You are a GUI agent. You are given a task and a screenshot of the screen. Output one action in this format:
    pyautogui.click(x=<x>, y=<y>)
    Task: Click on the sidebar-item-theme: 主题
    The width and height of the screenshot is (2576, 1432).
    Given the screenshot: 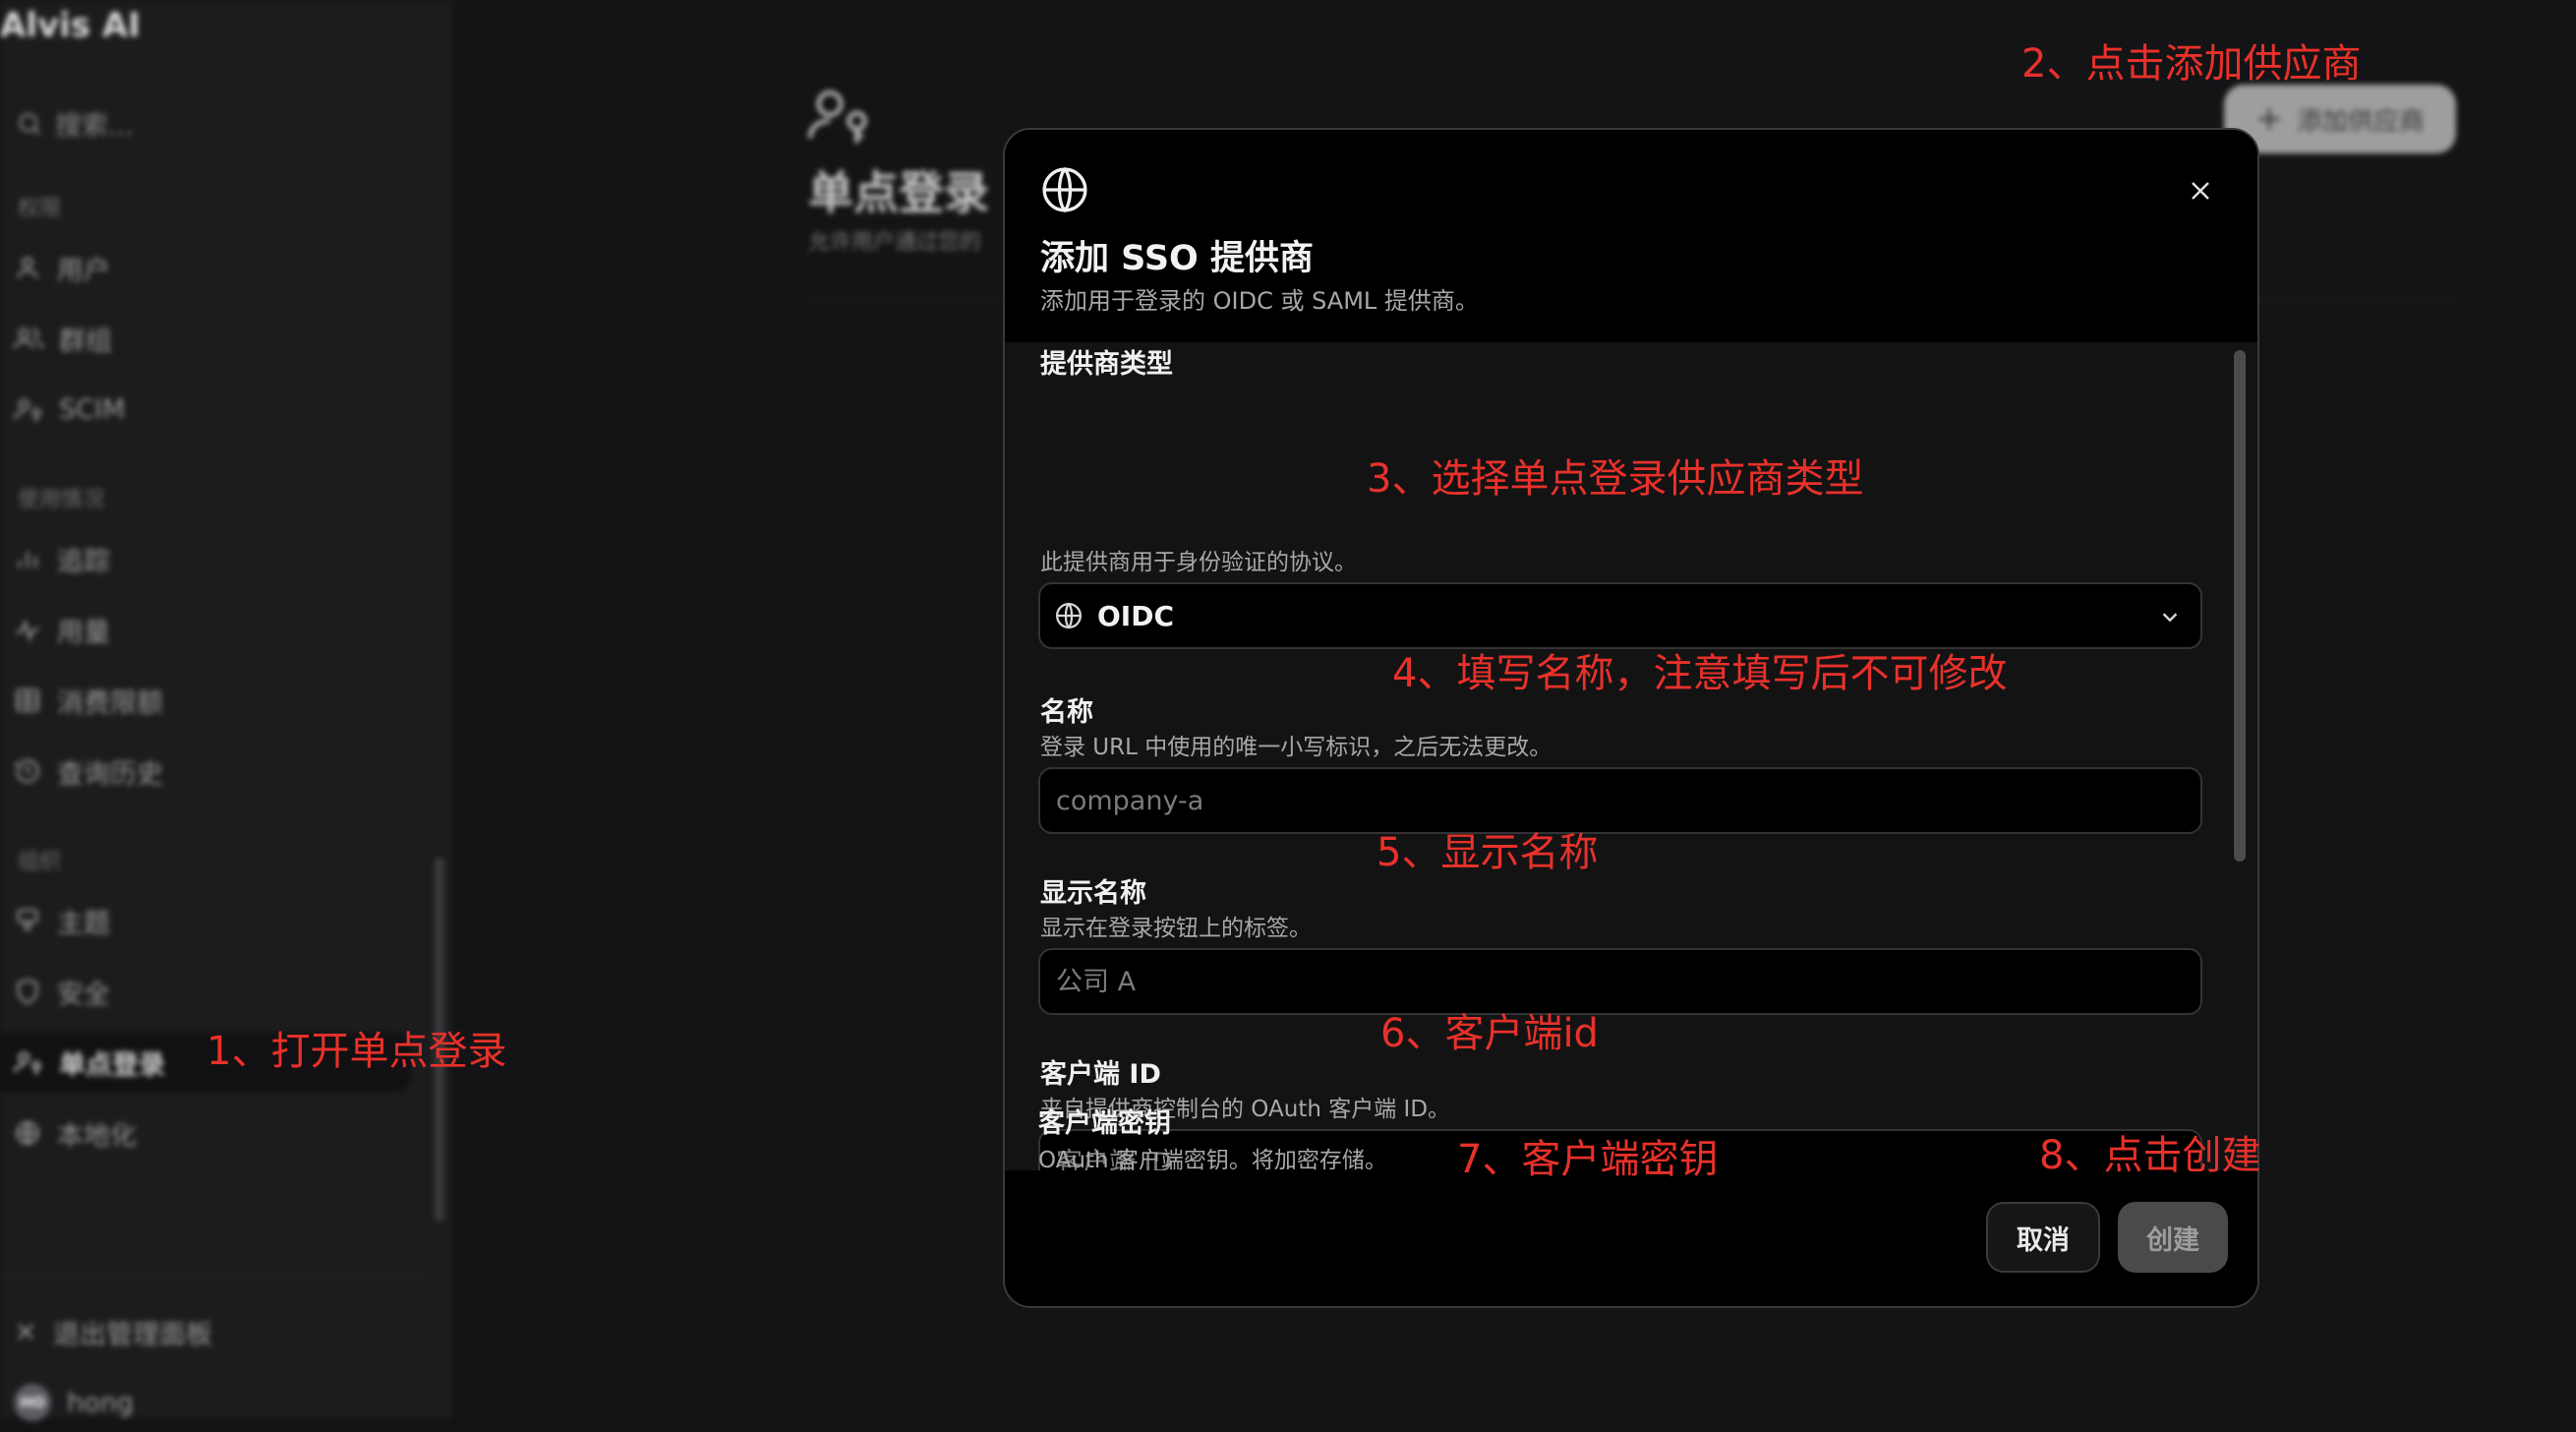 What is the action you would take?
    pyautogui.click(x=210, y=920)
    